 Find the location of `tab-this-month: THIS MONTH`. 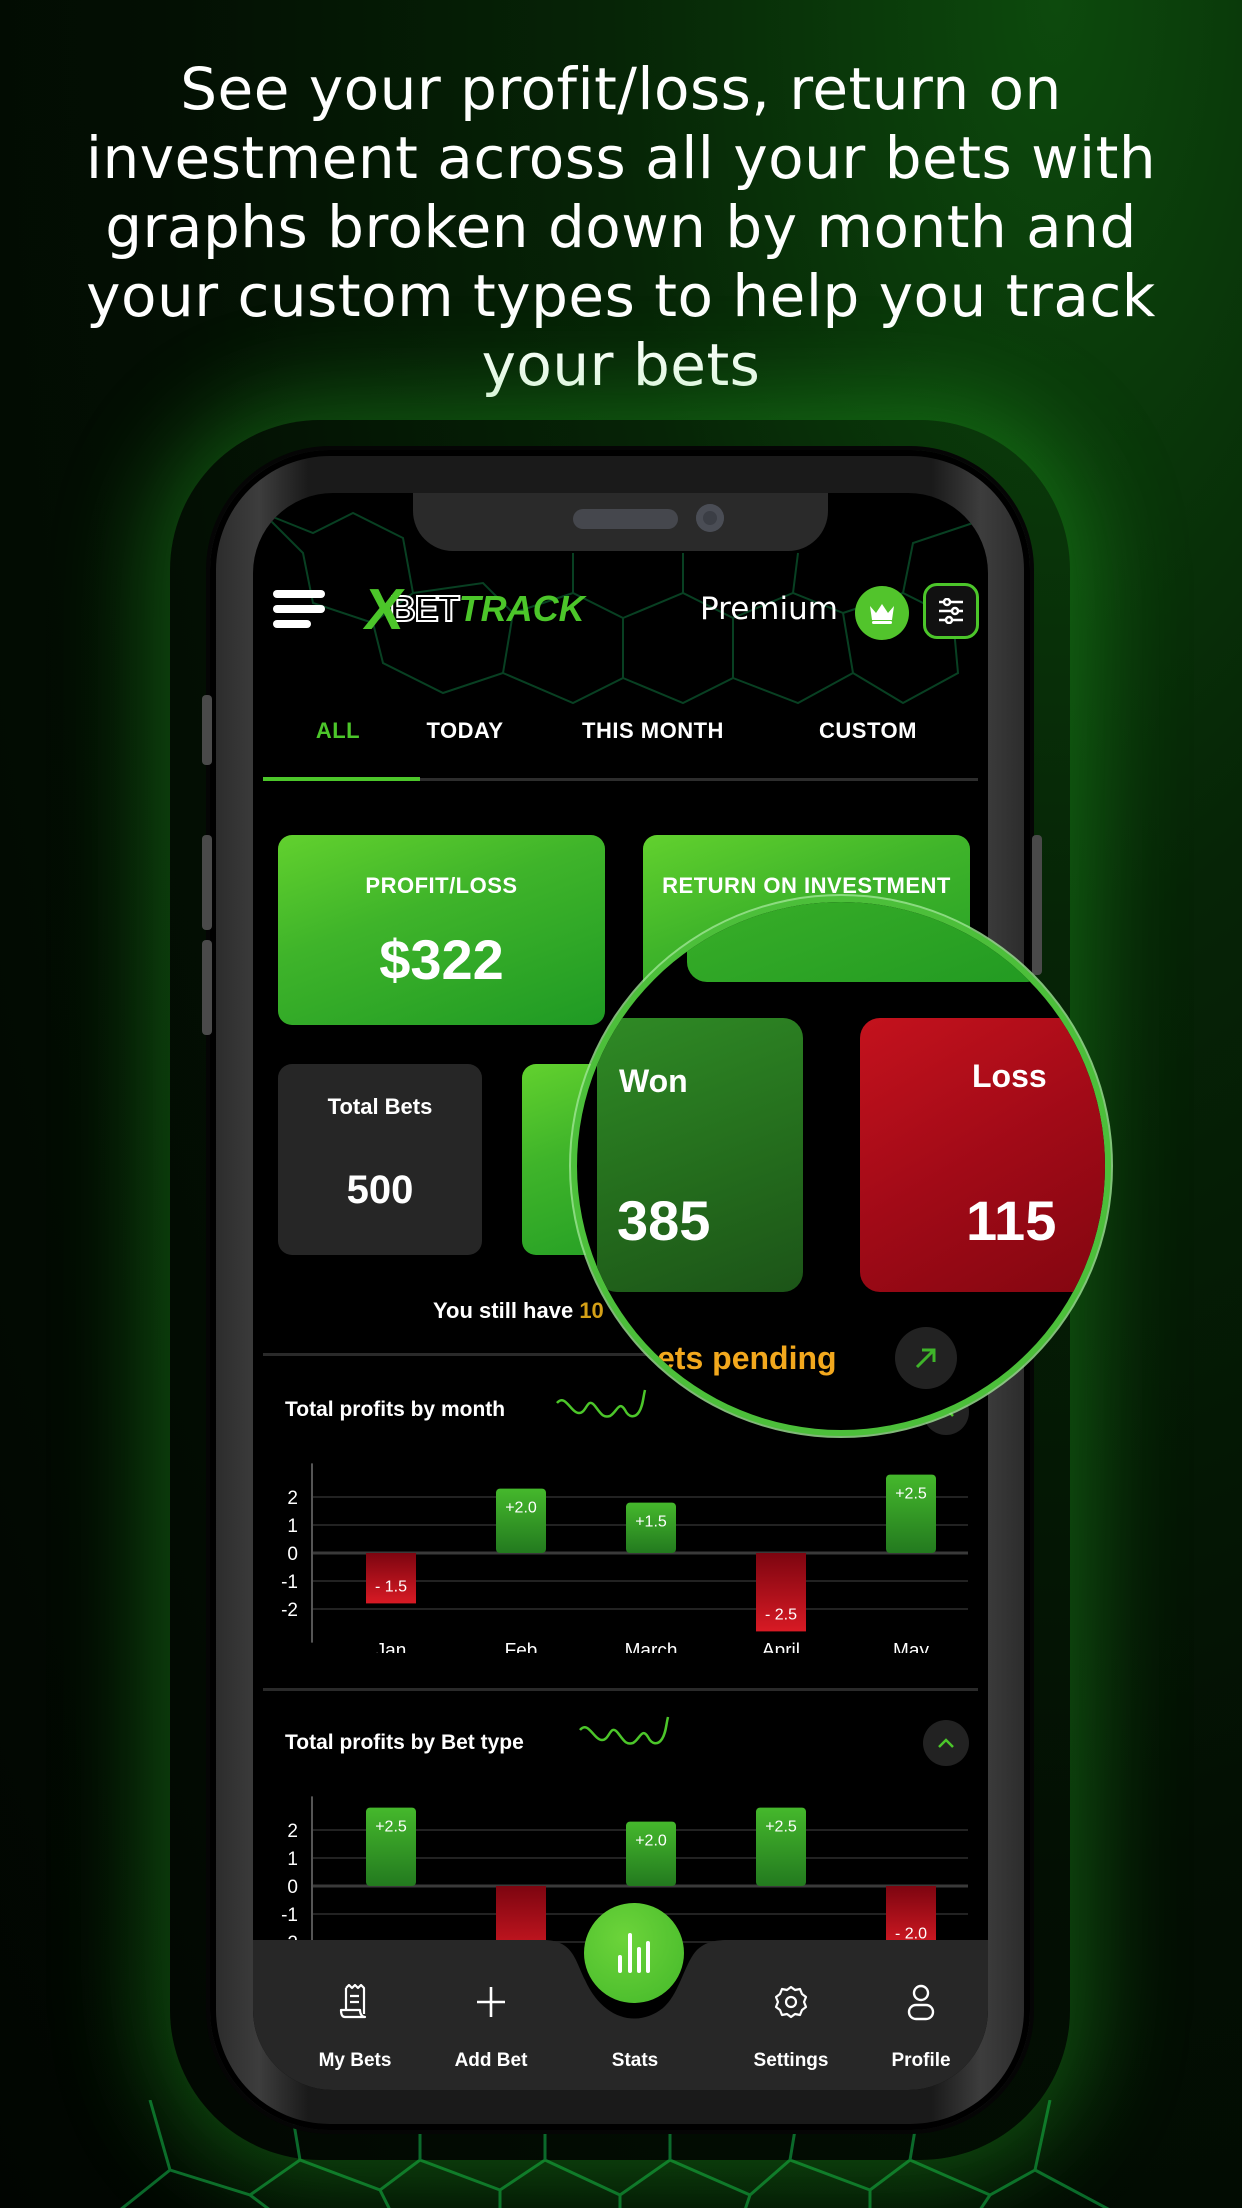

tab-this-month: THIS MONTH is located at coordinates (653, 731).